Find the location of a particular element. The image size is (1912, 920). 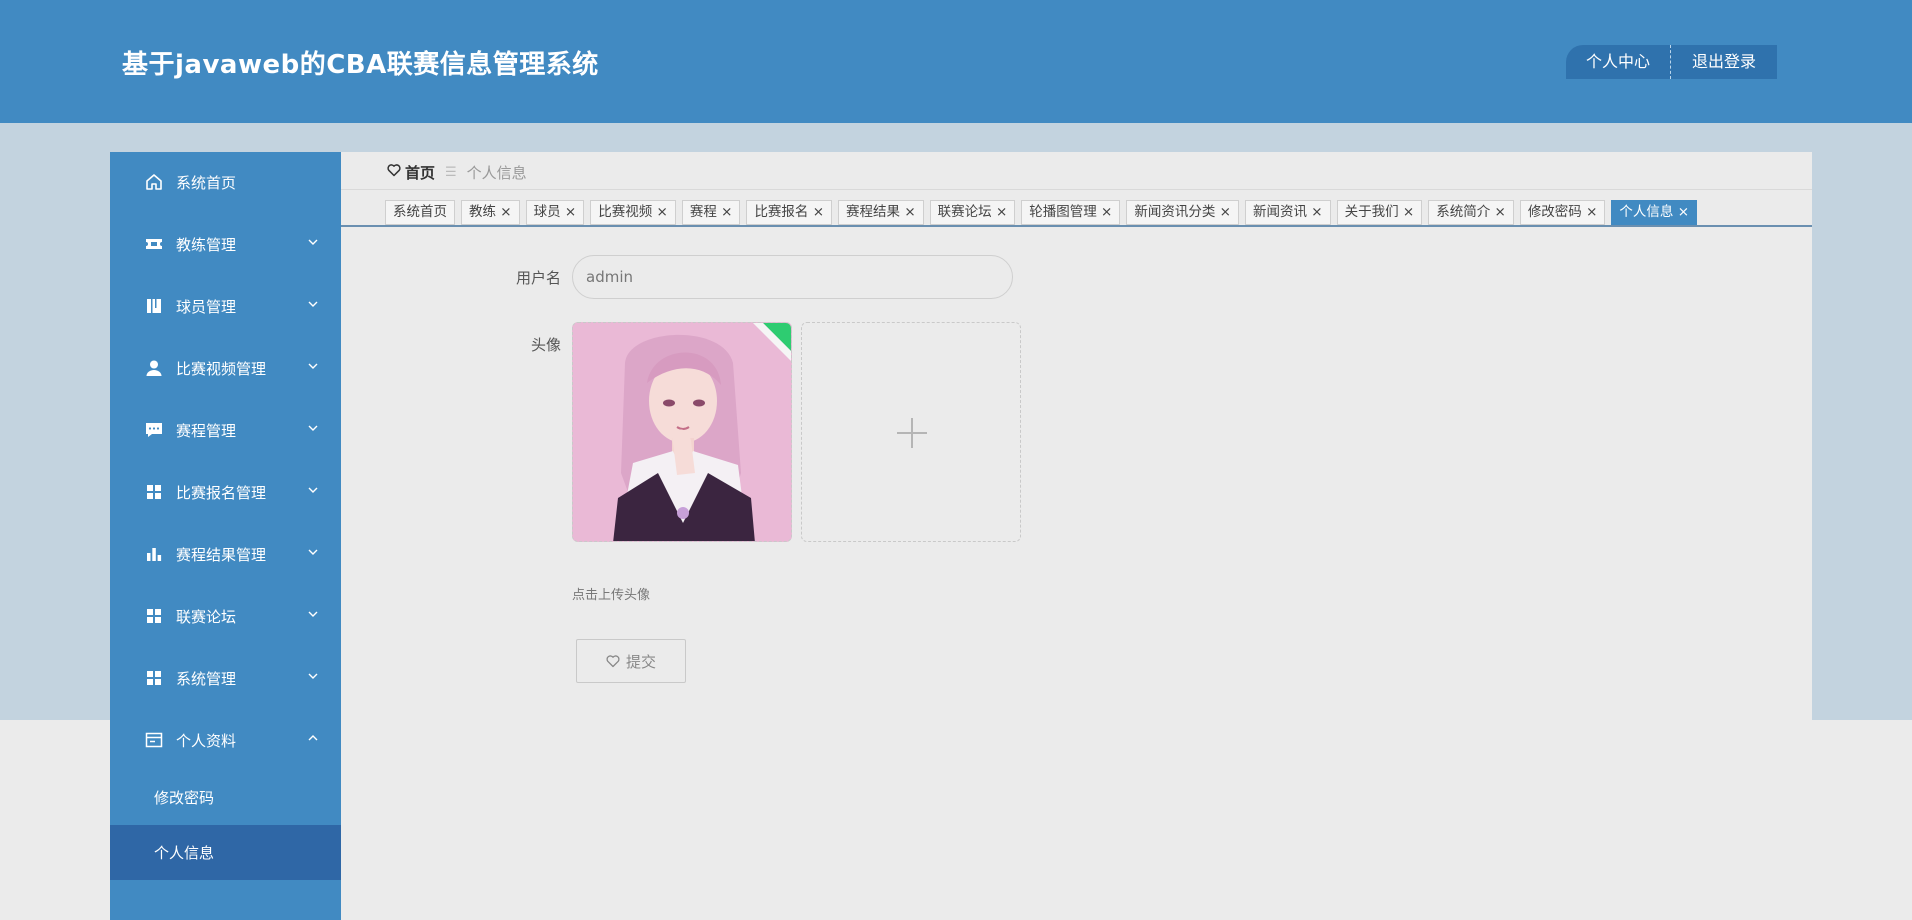

tab-about: 关于我们 × is located at coordinates (1379, 212).